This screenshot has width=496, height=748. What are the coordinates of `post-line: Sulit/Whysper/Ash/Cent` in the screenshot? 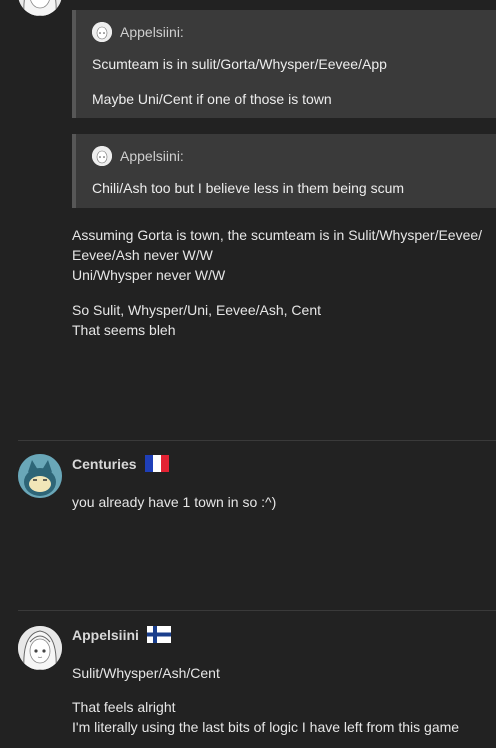 It's located at (146, 673).